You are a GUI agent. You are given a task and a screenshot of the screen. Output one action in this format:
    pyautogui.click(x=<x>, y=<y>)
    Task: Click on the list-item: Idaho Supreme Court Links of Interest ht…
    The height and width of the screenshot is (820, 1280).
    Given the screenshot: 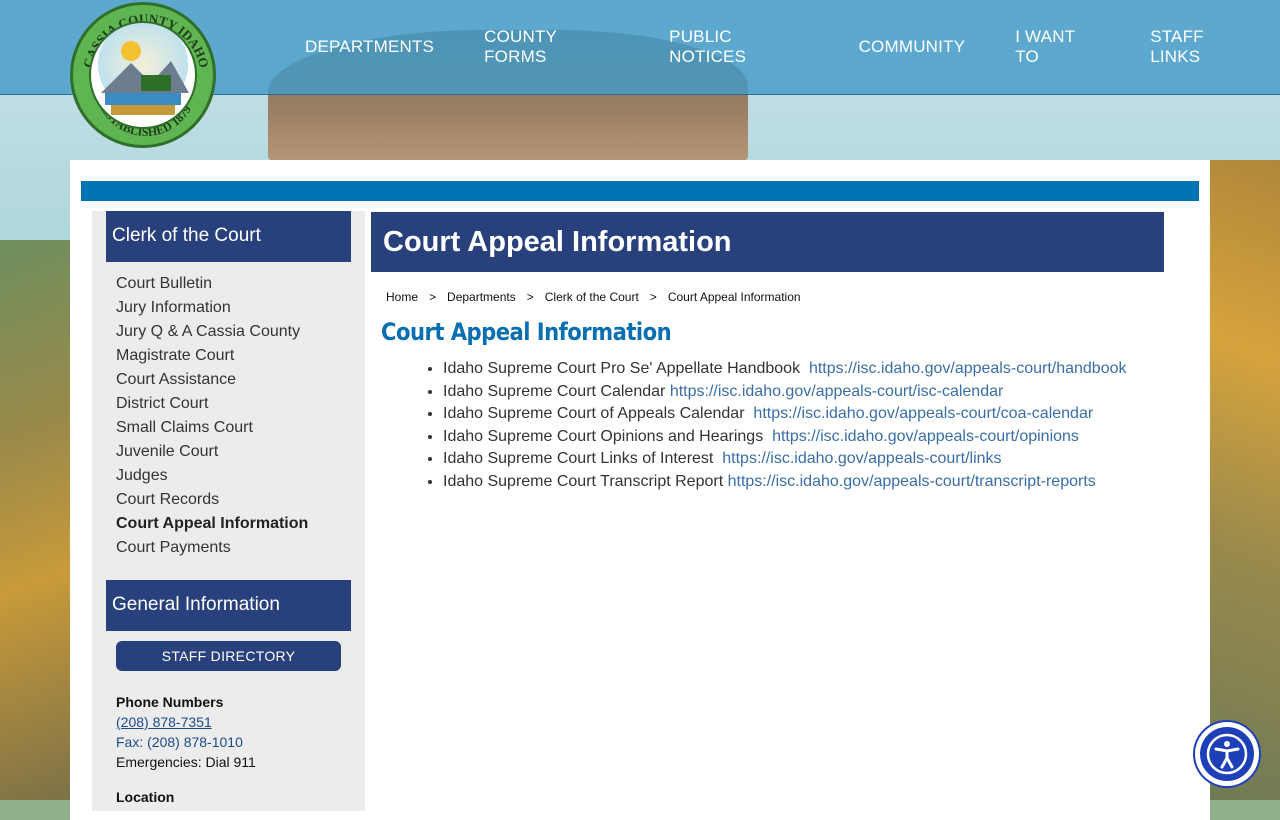 What is the action you would take?
    pyautogui.click(x=785, y=459)
    